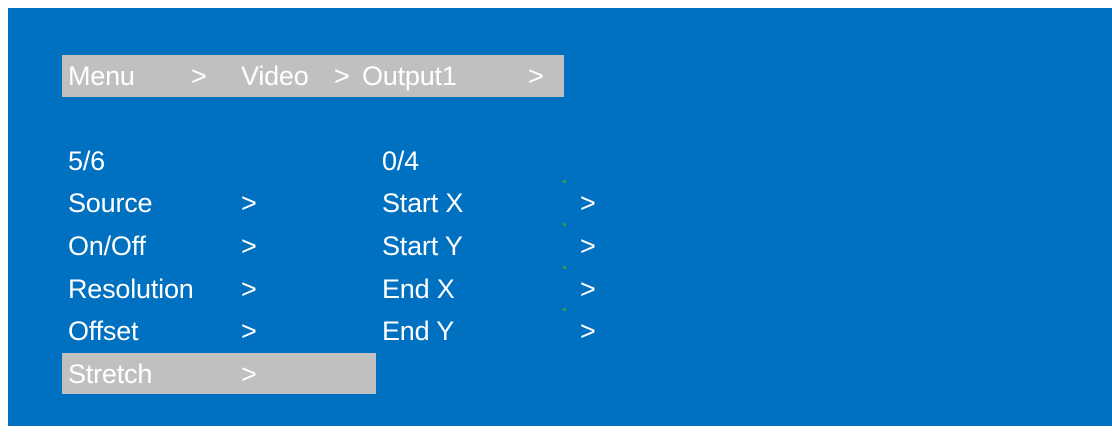 Image resolution: width=1112 pixels, height=434 pixels. Describe the element at coordinates (103, 331) in the screenshot. I see `menu-item-label: Offset` at that location.